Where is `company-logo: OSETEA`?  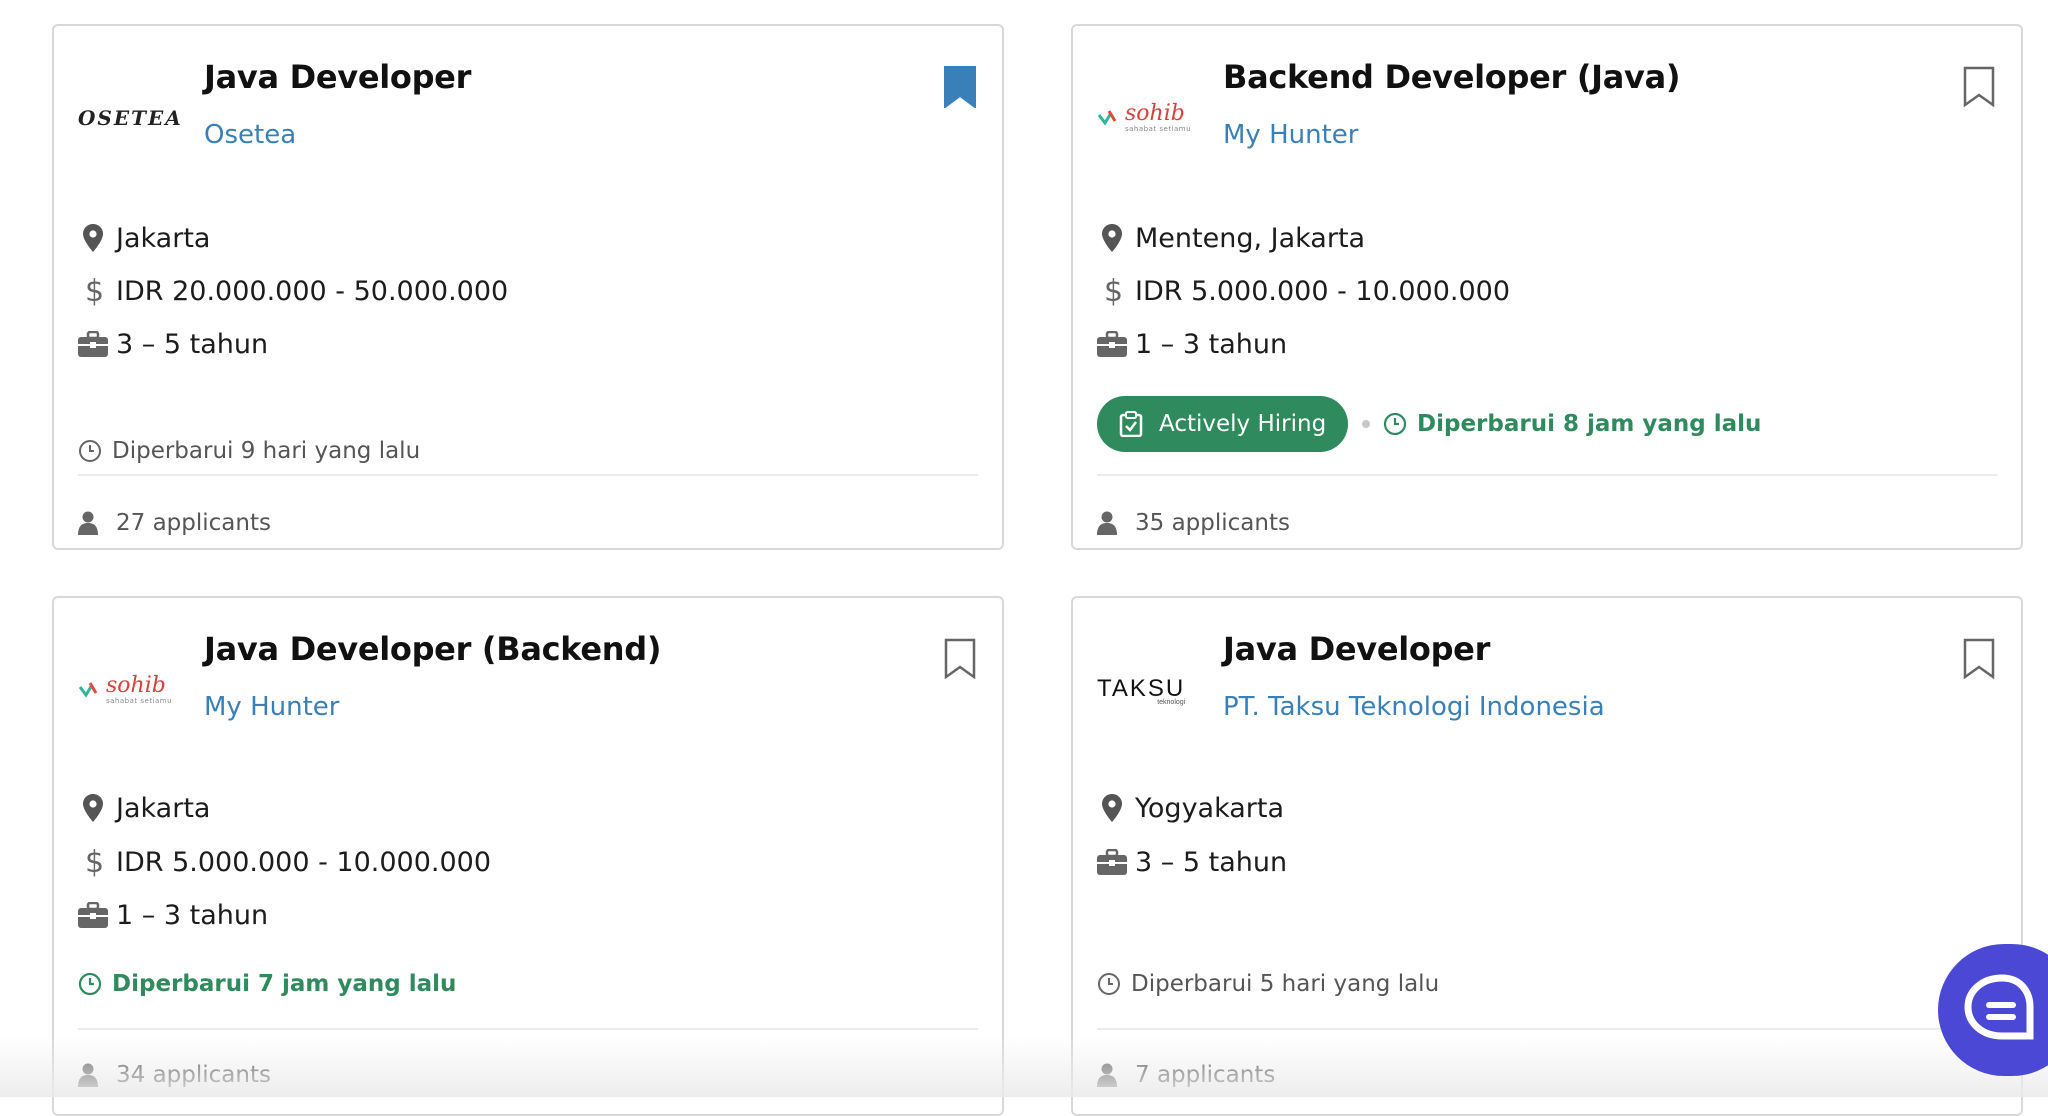 company-logo: OSETEA is located at coordinates (130, 118).